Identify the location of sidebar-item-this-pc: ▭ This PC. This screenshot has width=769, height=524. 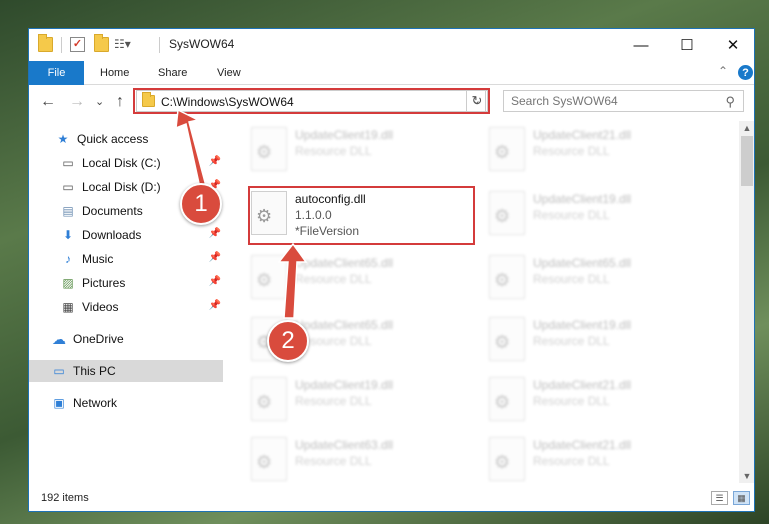
(126, 371).